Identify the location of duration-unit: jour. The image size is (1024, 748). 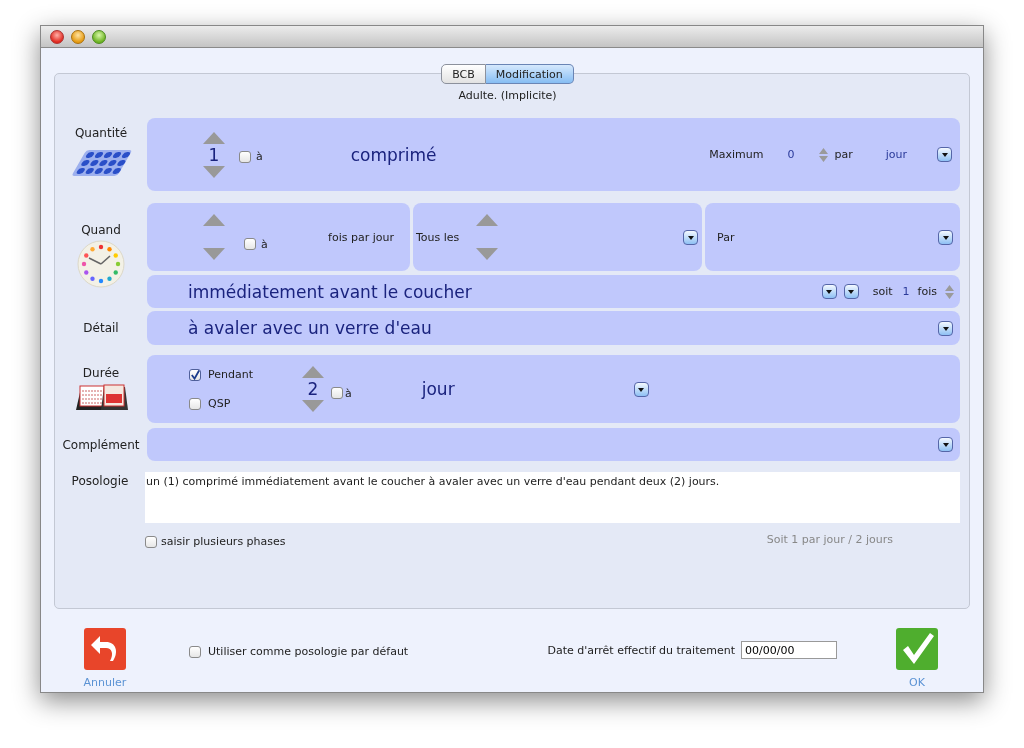
(438, 389).